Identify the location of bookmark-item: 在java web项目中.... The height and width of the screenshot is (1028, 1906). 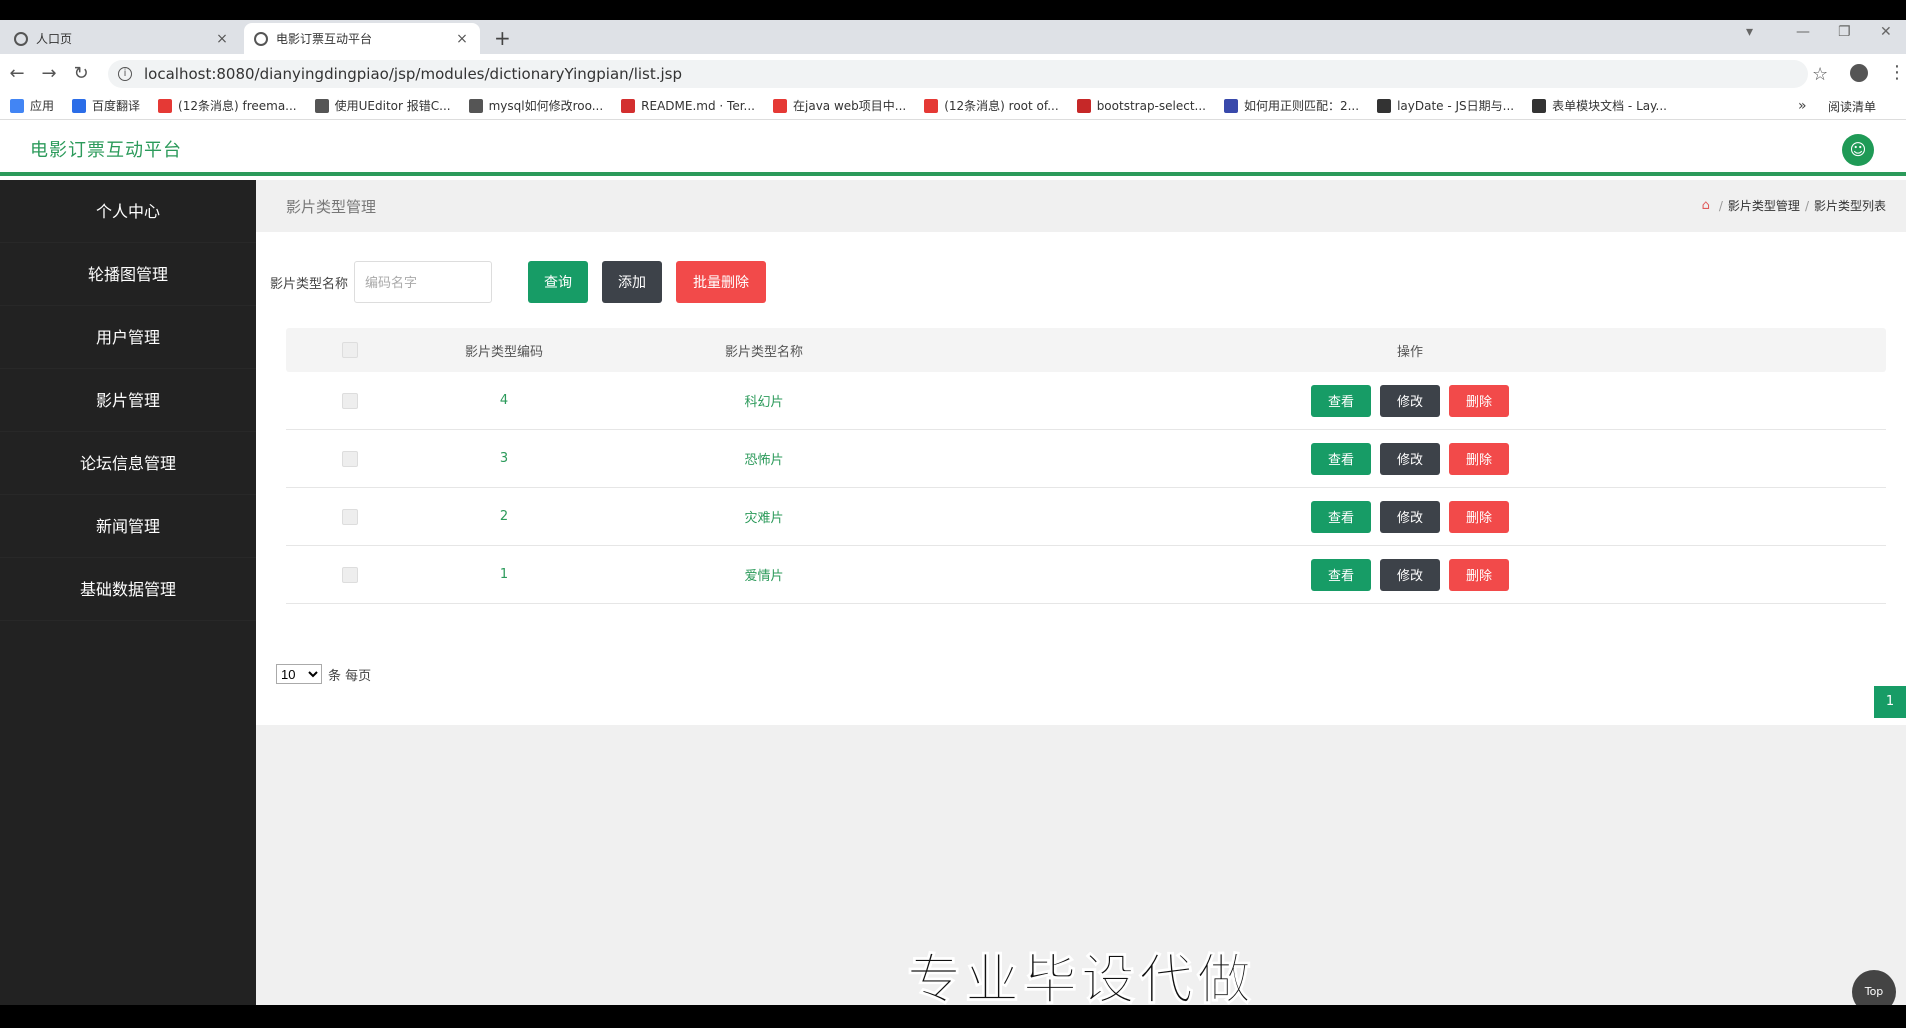
(839, 105).